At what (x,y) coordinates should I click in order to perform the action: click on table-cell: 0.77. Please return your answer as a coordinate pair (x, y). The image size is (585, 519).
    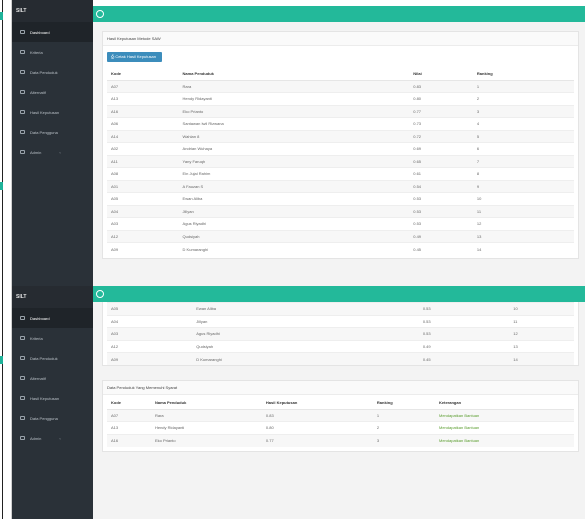
    Looking at the image, I should click on (441, 111).